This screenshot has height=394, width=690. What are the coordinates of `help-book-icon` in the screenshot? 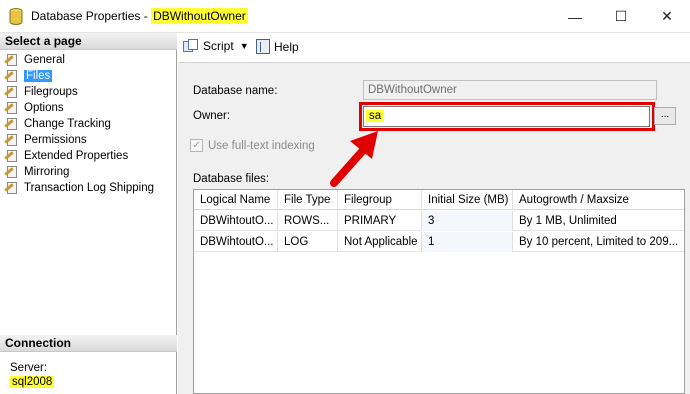 It's located at (263, 46).